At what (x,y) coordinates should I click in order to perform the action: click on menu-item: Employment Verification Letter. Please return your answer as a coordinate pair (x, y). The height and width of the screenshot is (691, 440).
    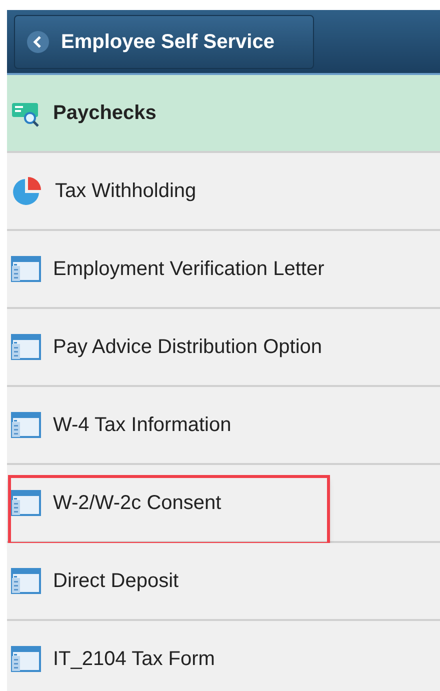
    Looking at the image, I should click on (223, 270).